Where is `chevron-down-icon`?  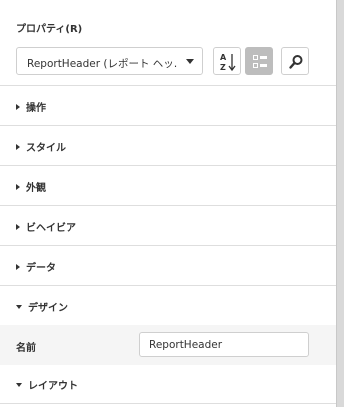
chevron-down-icon is located at coordinates (190, 61).